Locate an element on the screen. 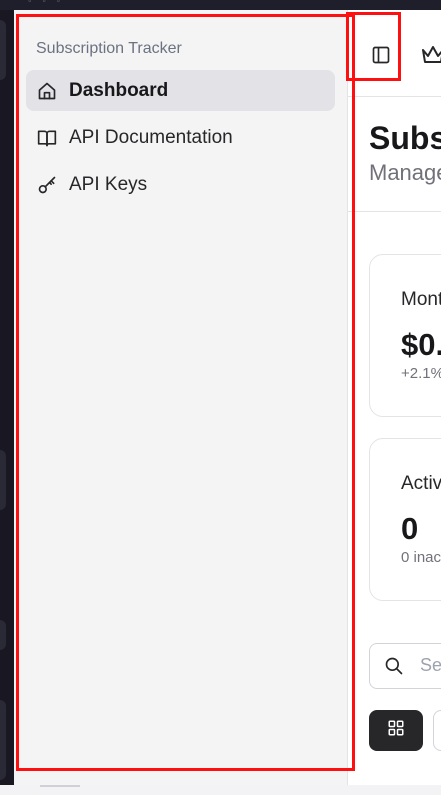  sidebar-item-label: Dashboard is located at coordinates (119, 90).